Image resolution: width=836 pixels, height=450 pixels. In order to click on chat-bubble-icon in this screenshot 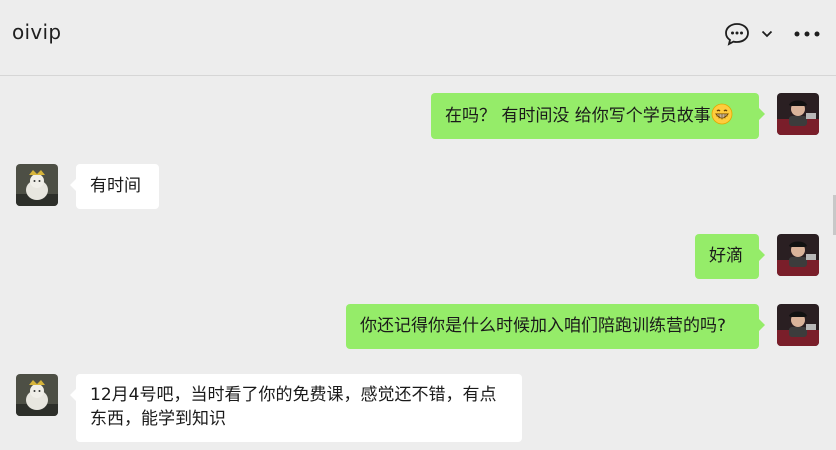, I will do `click(737, 34)`.